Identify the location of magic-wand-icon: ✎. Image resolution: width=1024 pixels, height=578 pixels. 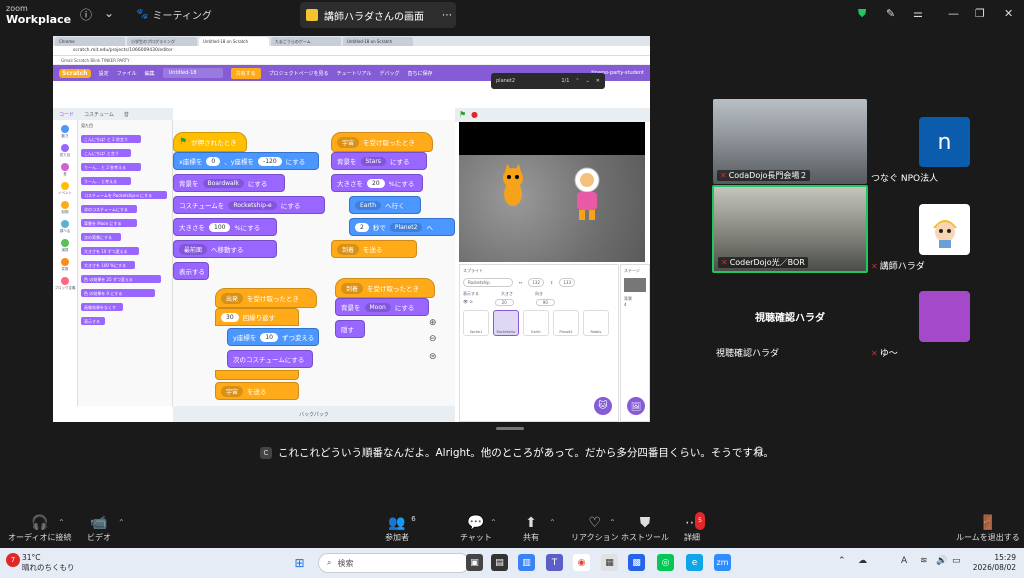
(890, 13).